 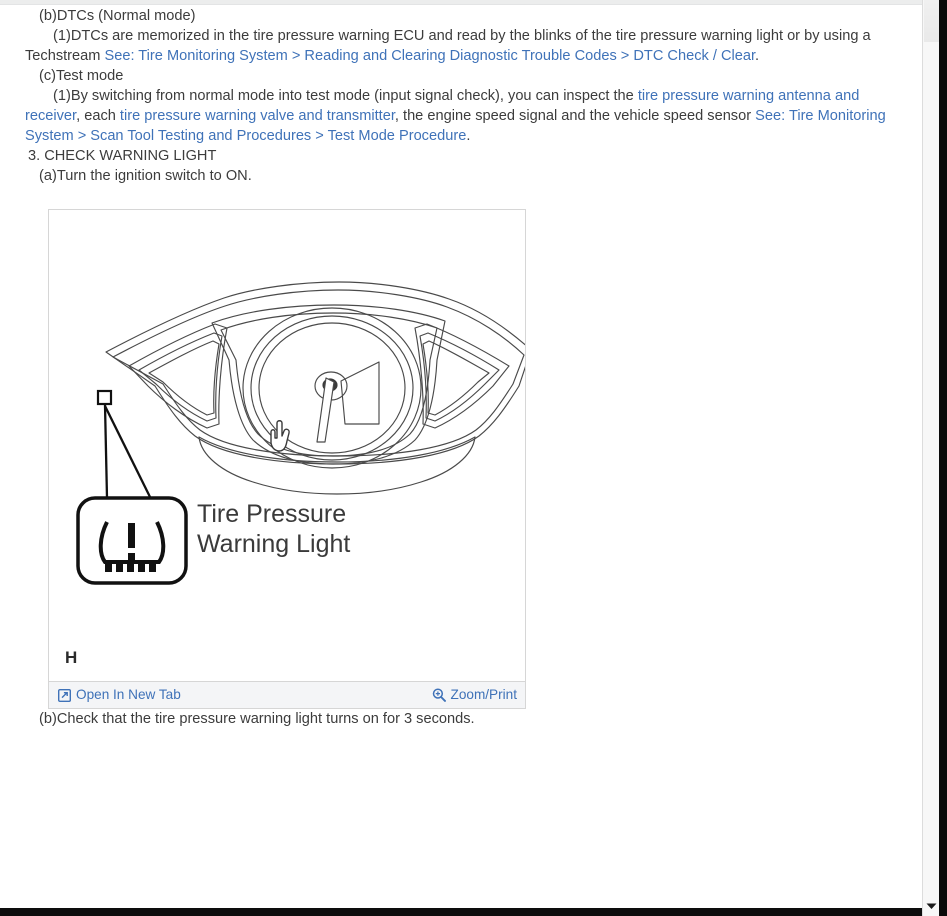 What do you see at coordinates (128, 695) in the screenshot?
I see `open-in-new-tab-label: Open In New Tab` at bounding box center [128, 695].